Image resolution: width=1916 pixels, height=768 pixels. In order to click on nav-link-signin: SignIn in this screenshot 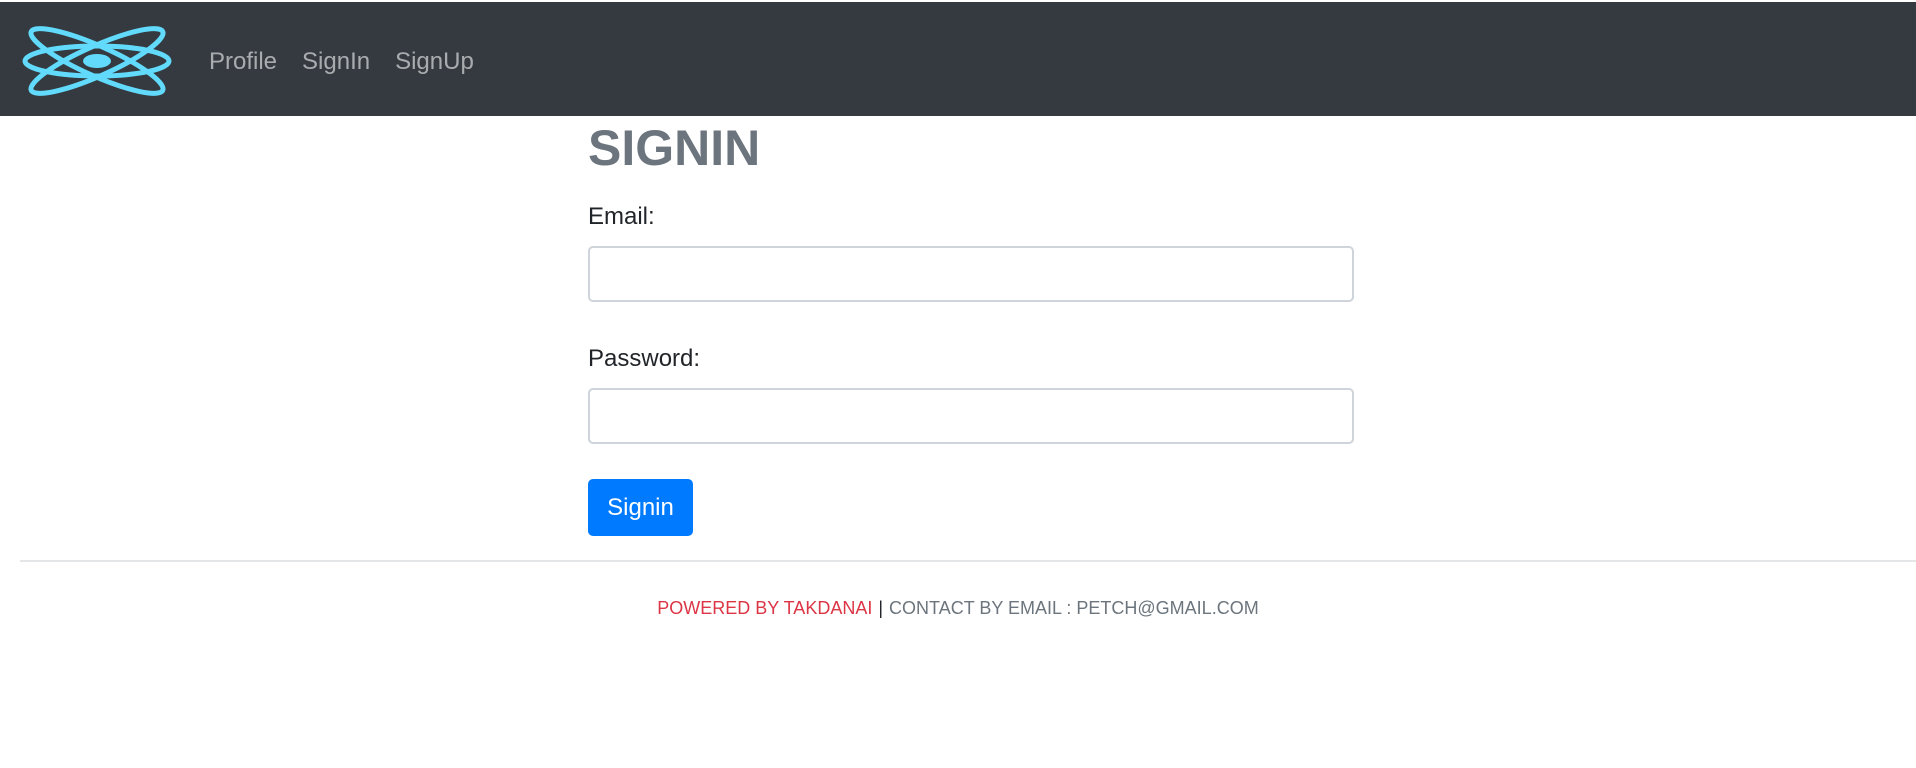, I will do `click(336, 62)`.